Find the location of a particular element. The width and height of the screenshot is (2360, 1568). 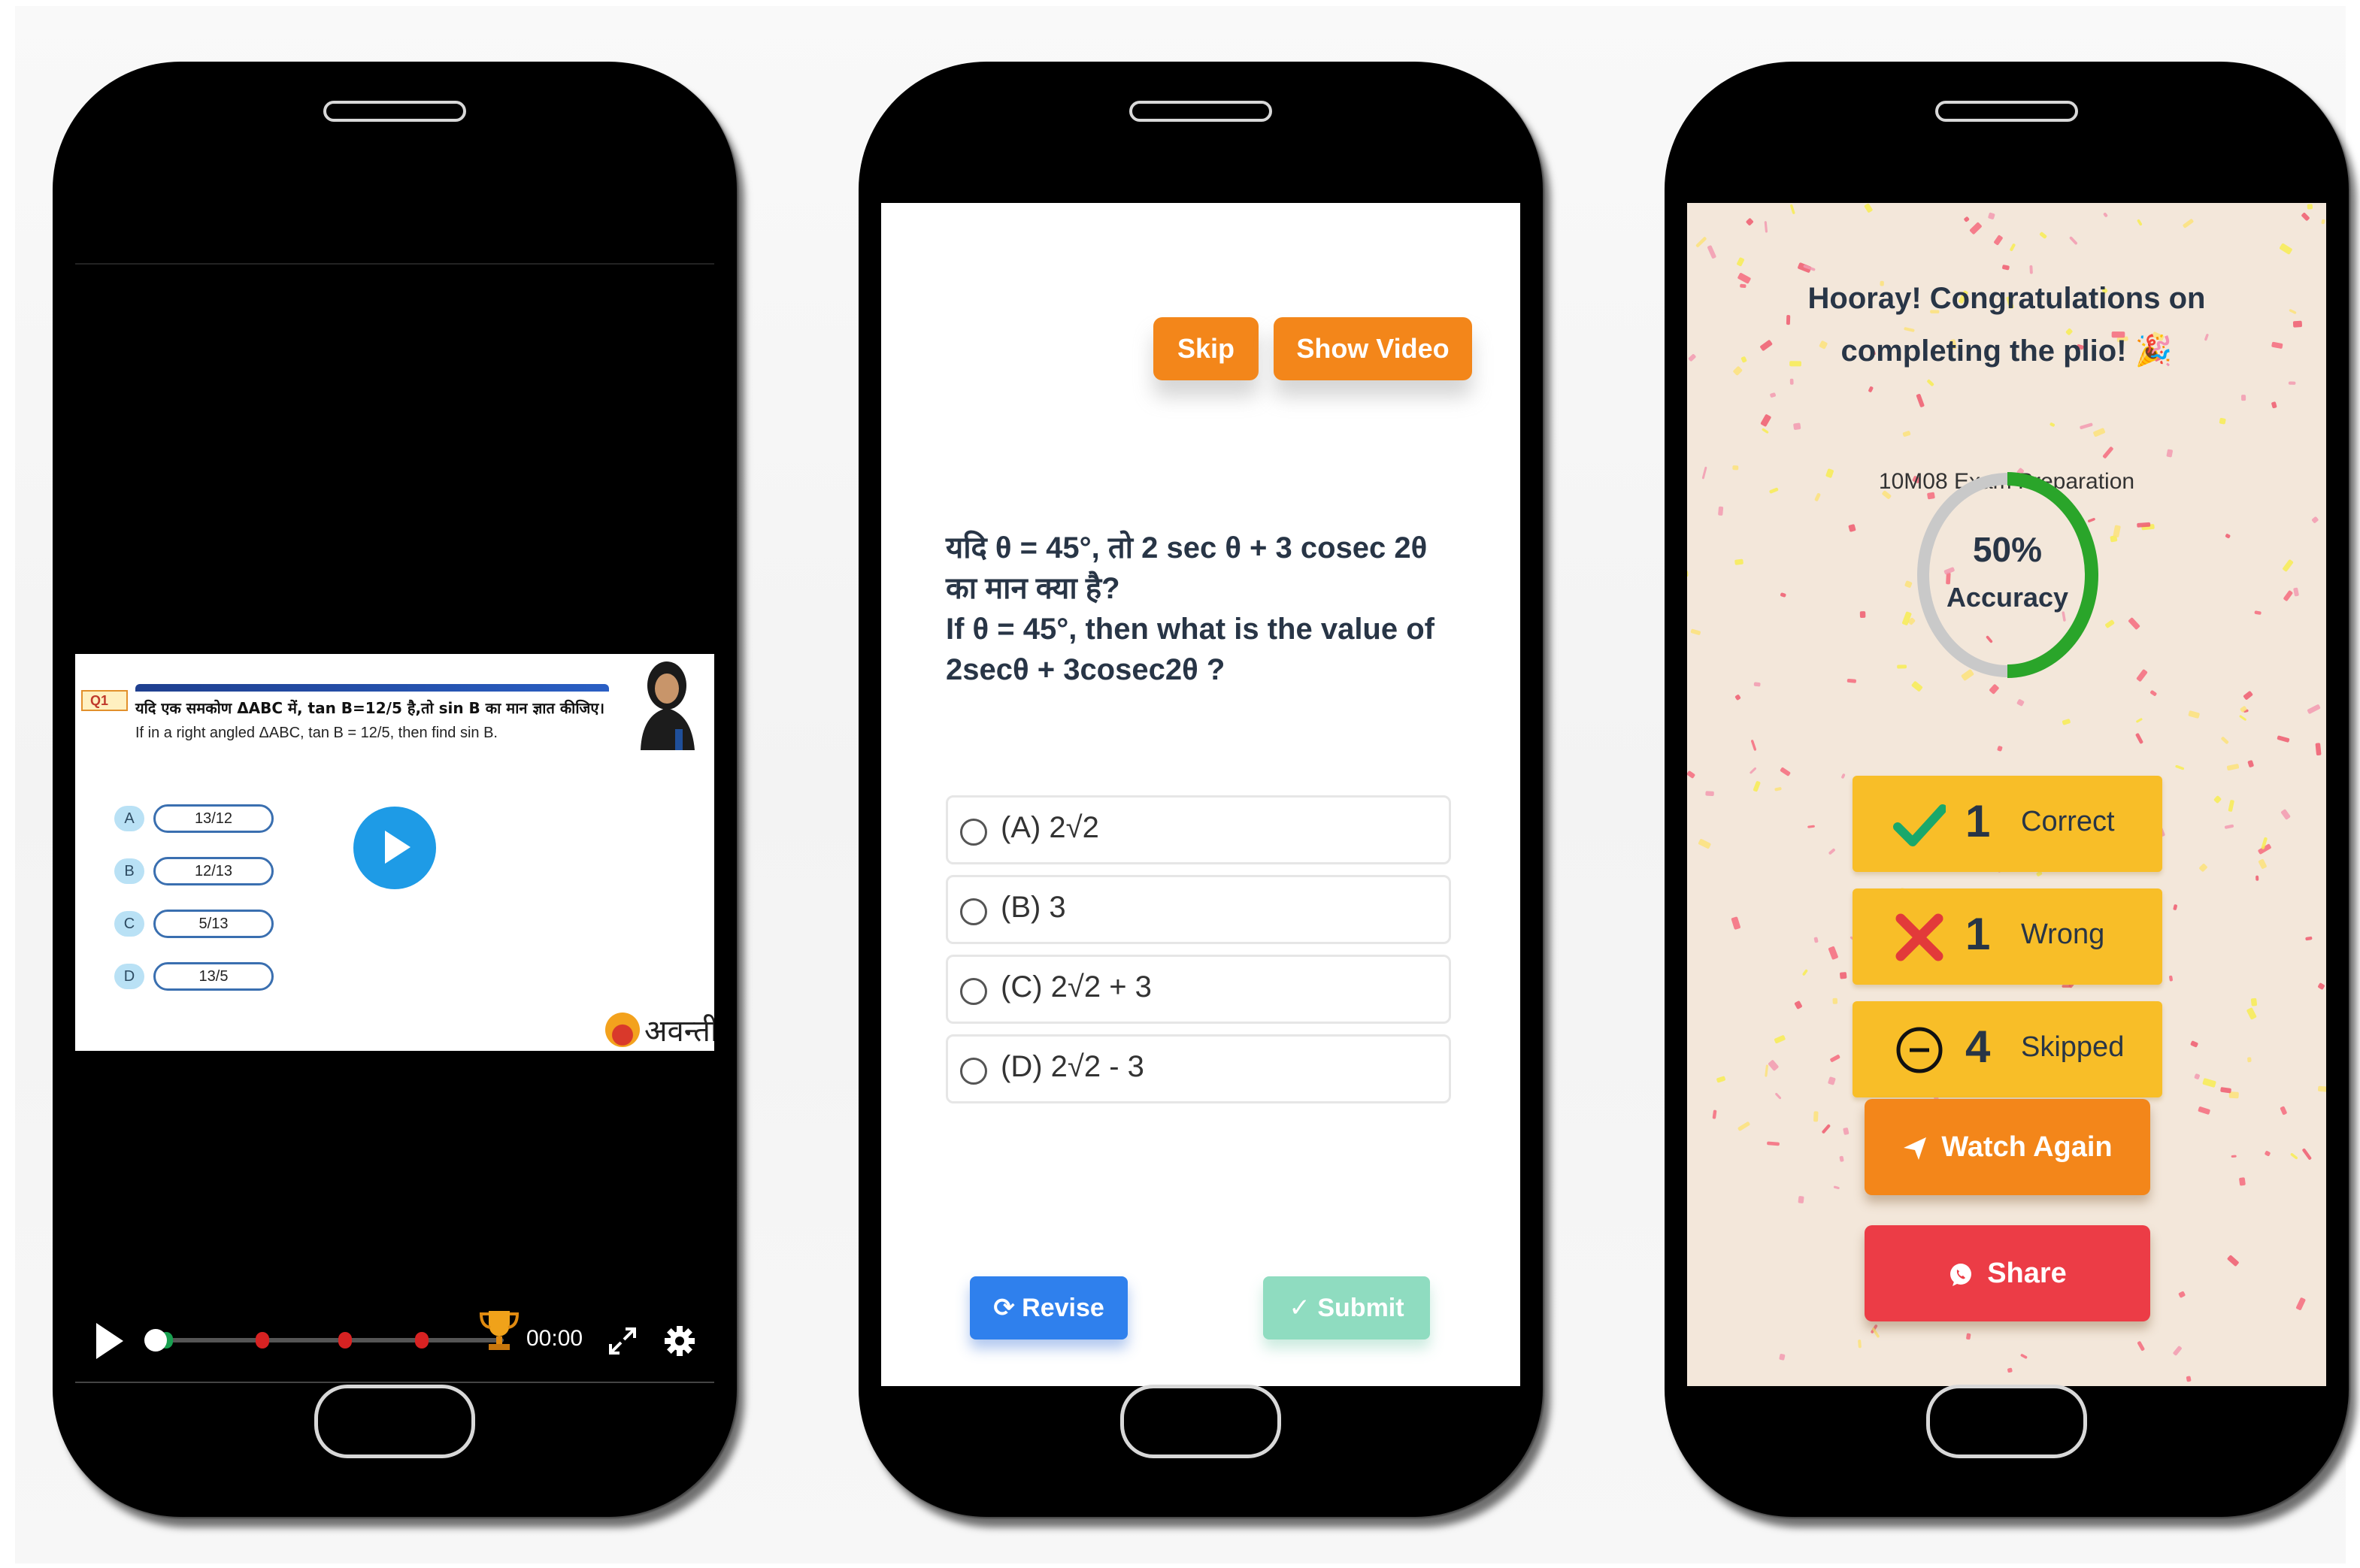

stat-count: 4 is located at coordinates (1978, 1047).